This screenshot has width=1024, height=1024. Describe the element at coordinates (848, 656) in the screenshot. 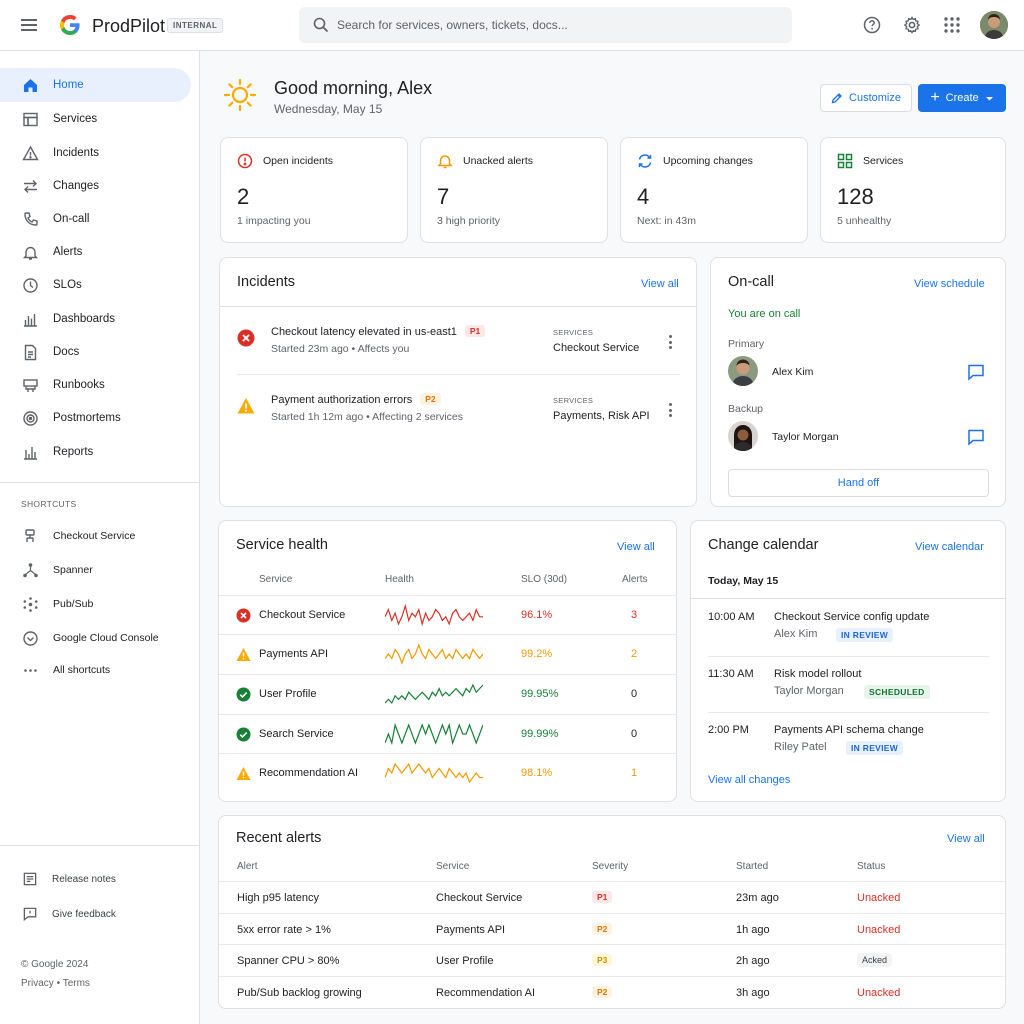

I see `divider` at that location.